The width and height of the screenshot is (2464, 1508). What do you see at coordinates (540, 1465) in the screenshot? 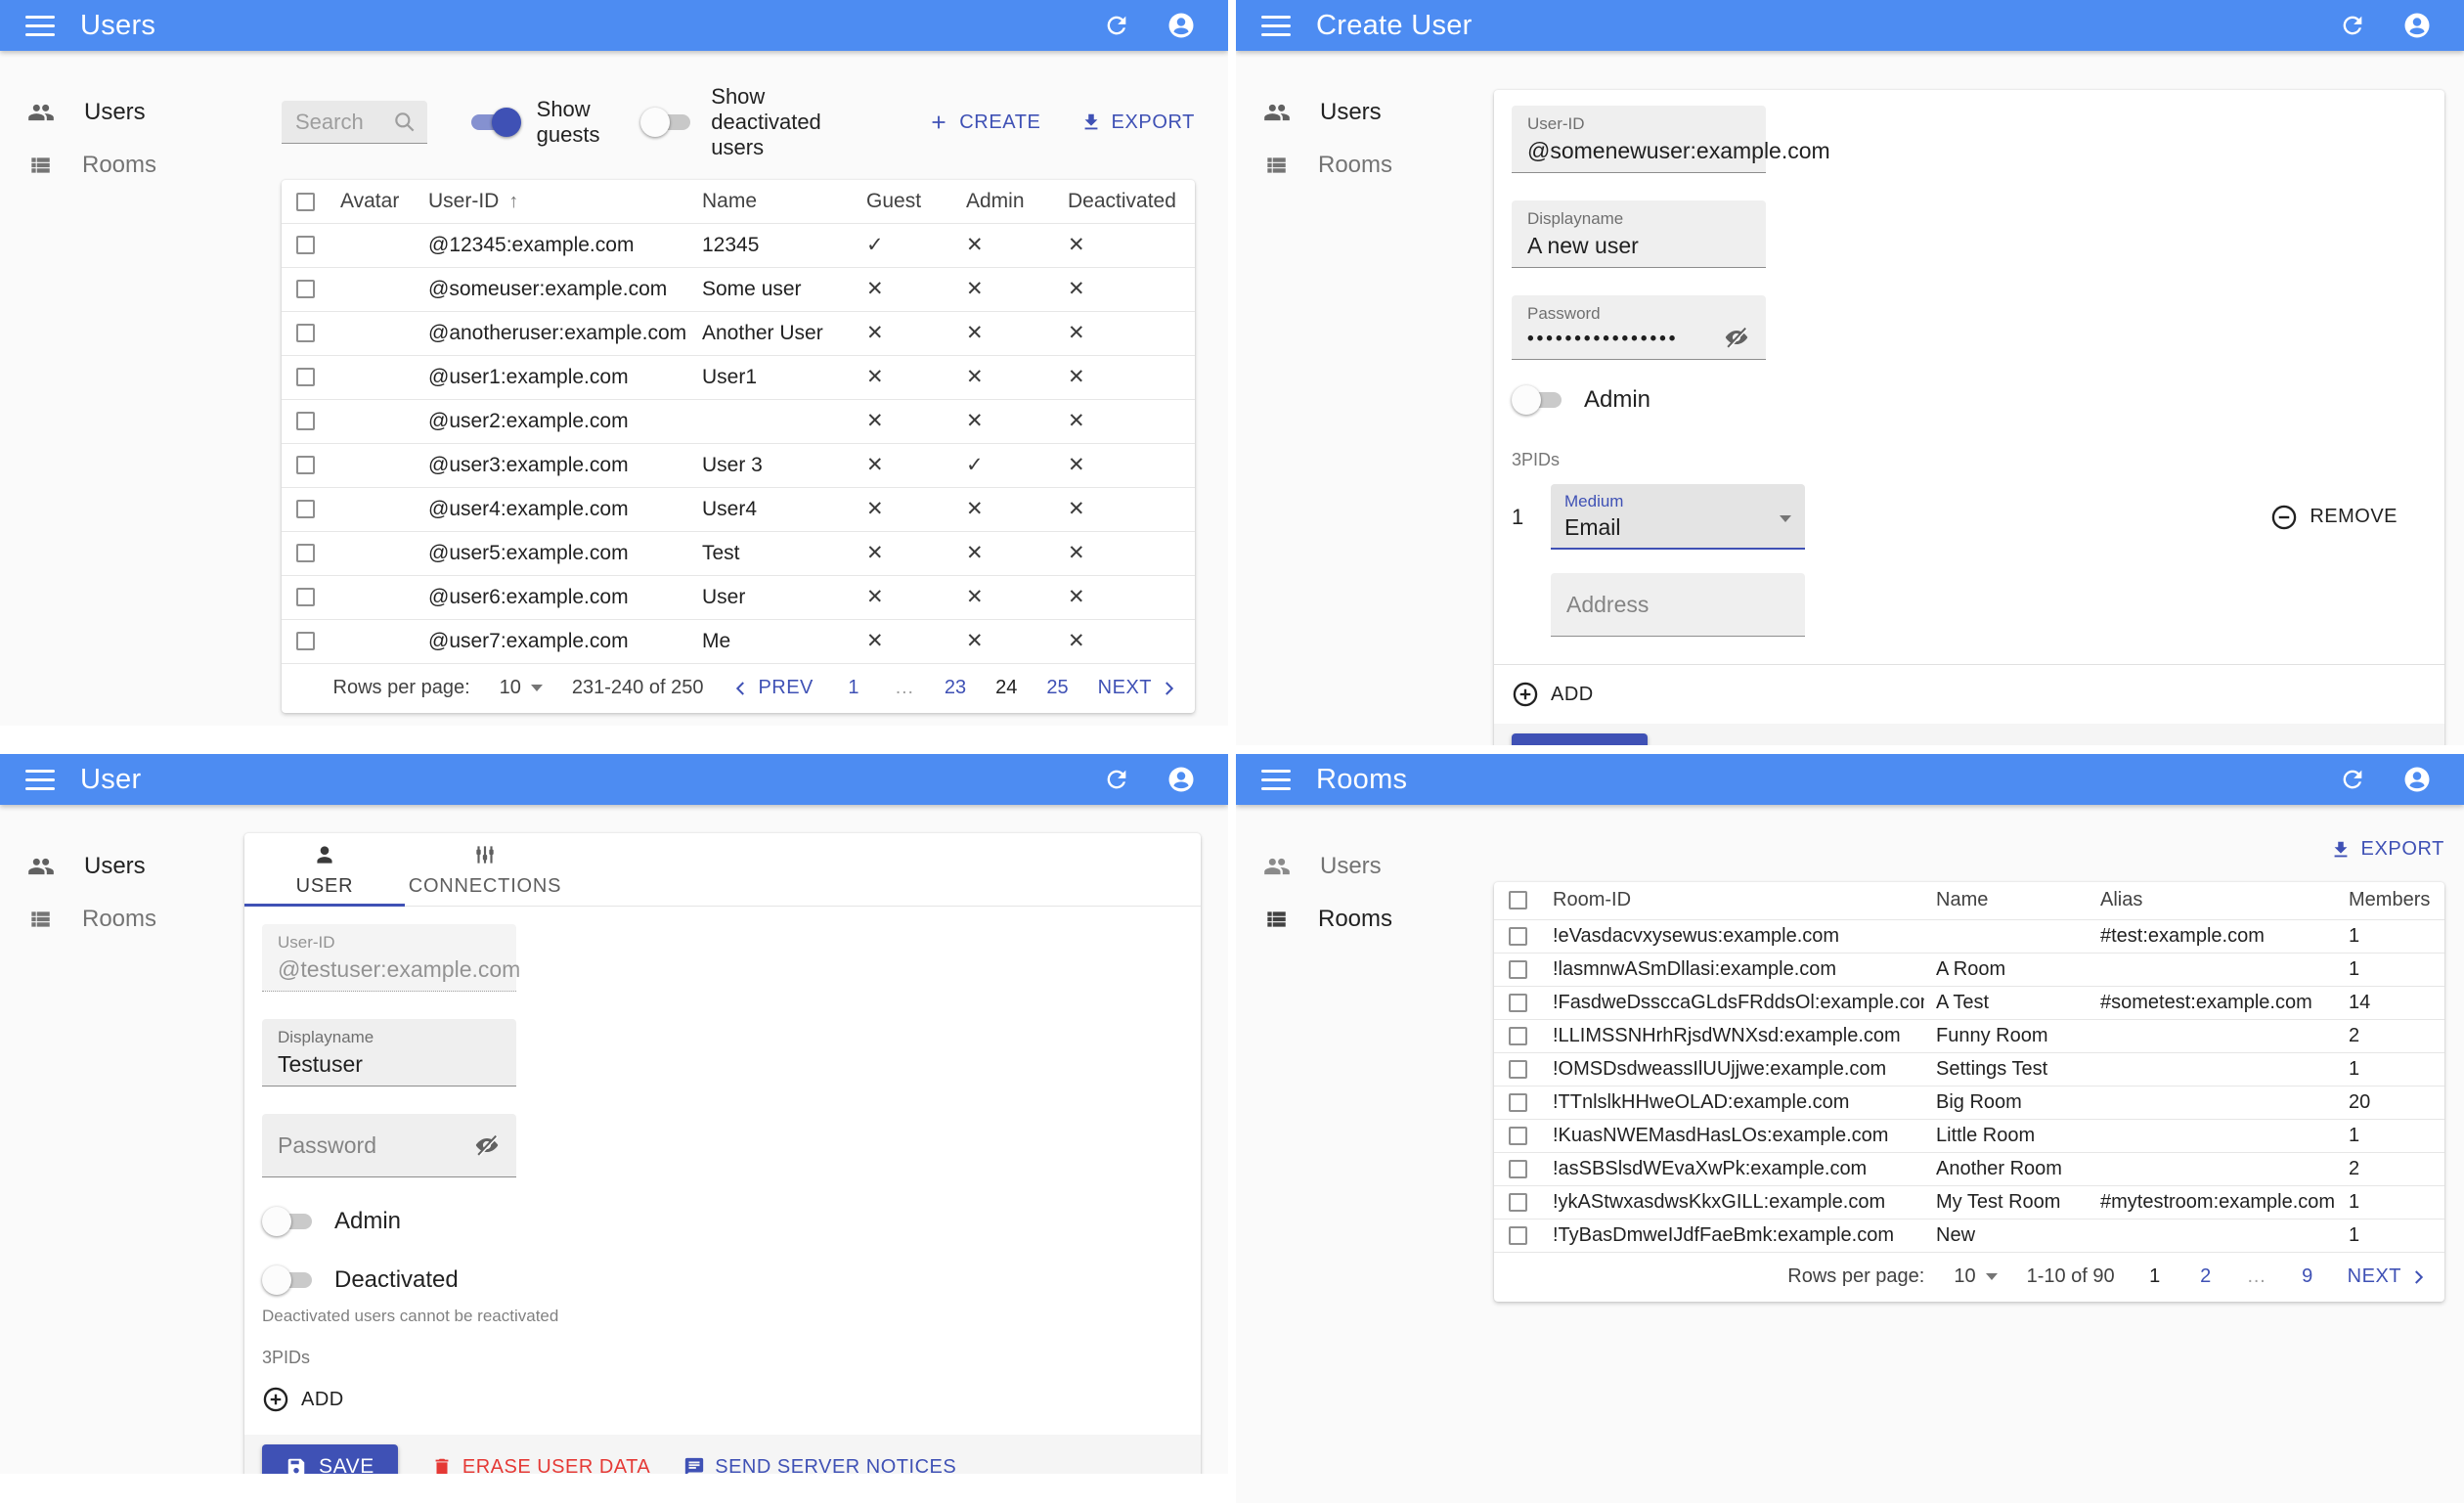
I see `erase-user-data-button: ERASE USER DATA` at bounding box center [540, 1465].